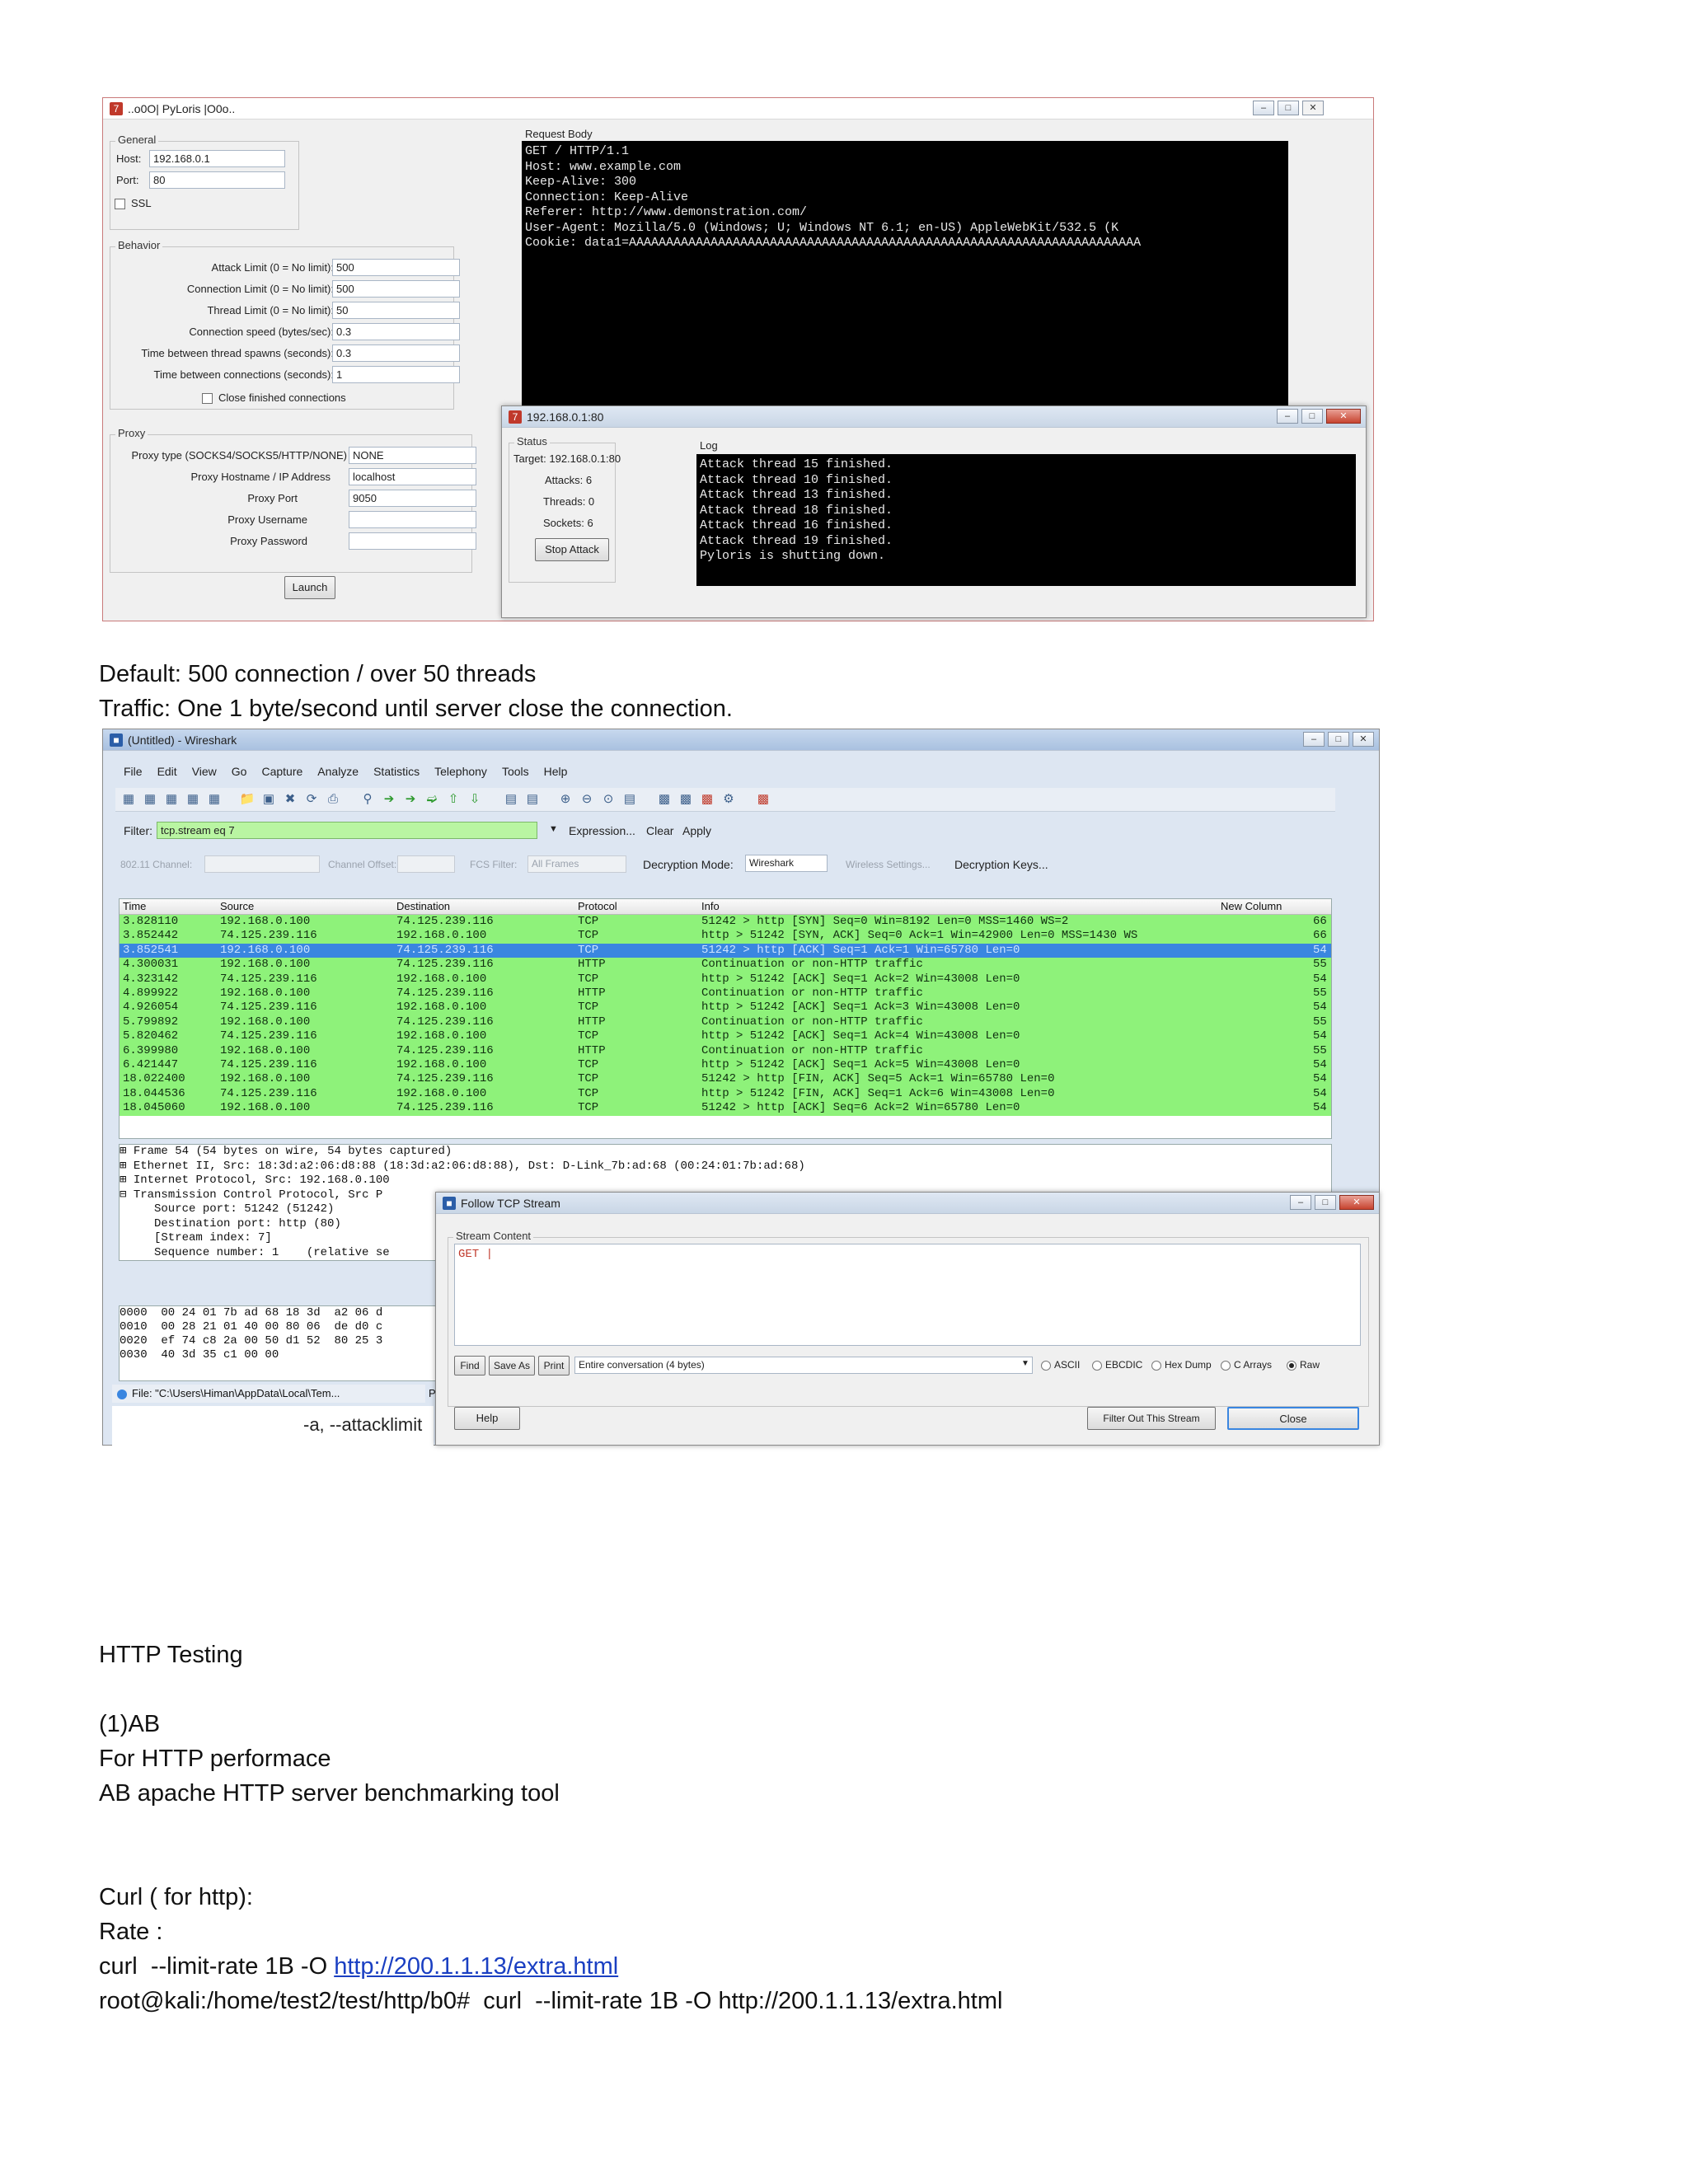 The width and height of the screenshot is (1688, 2184). What do you see at coordinates (511, 799) in the screenshot?
I see `colorize-icon: ▤` at bounding box center [511, 799].